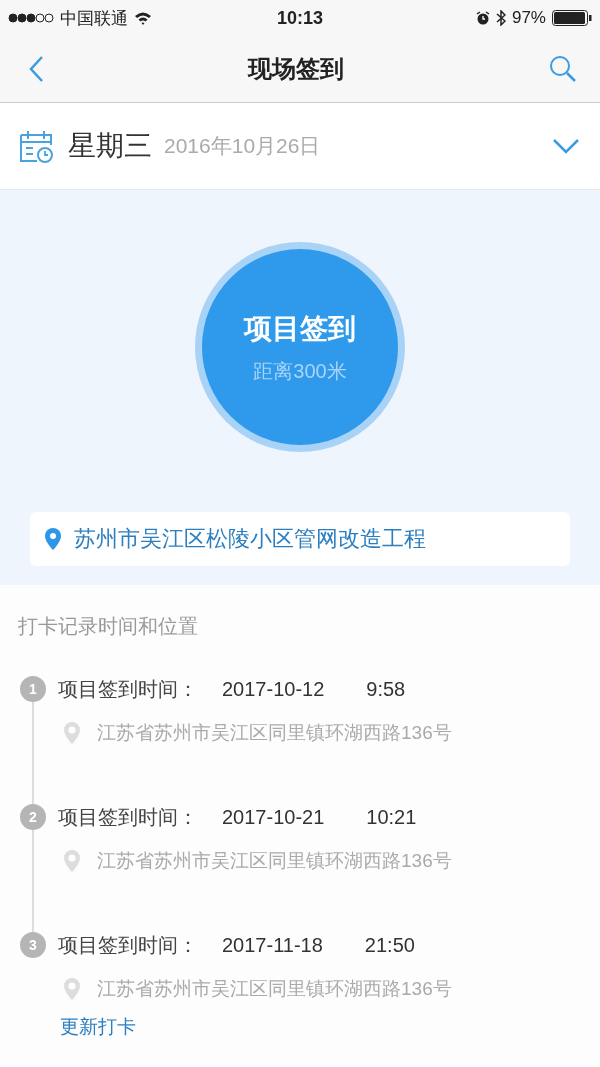 Image resolution: width=600 pixels, height=1067 pixels. I want to click on project-location: 苏州市吴江区松陵小区管网改造工程, so click(250, 539).